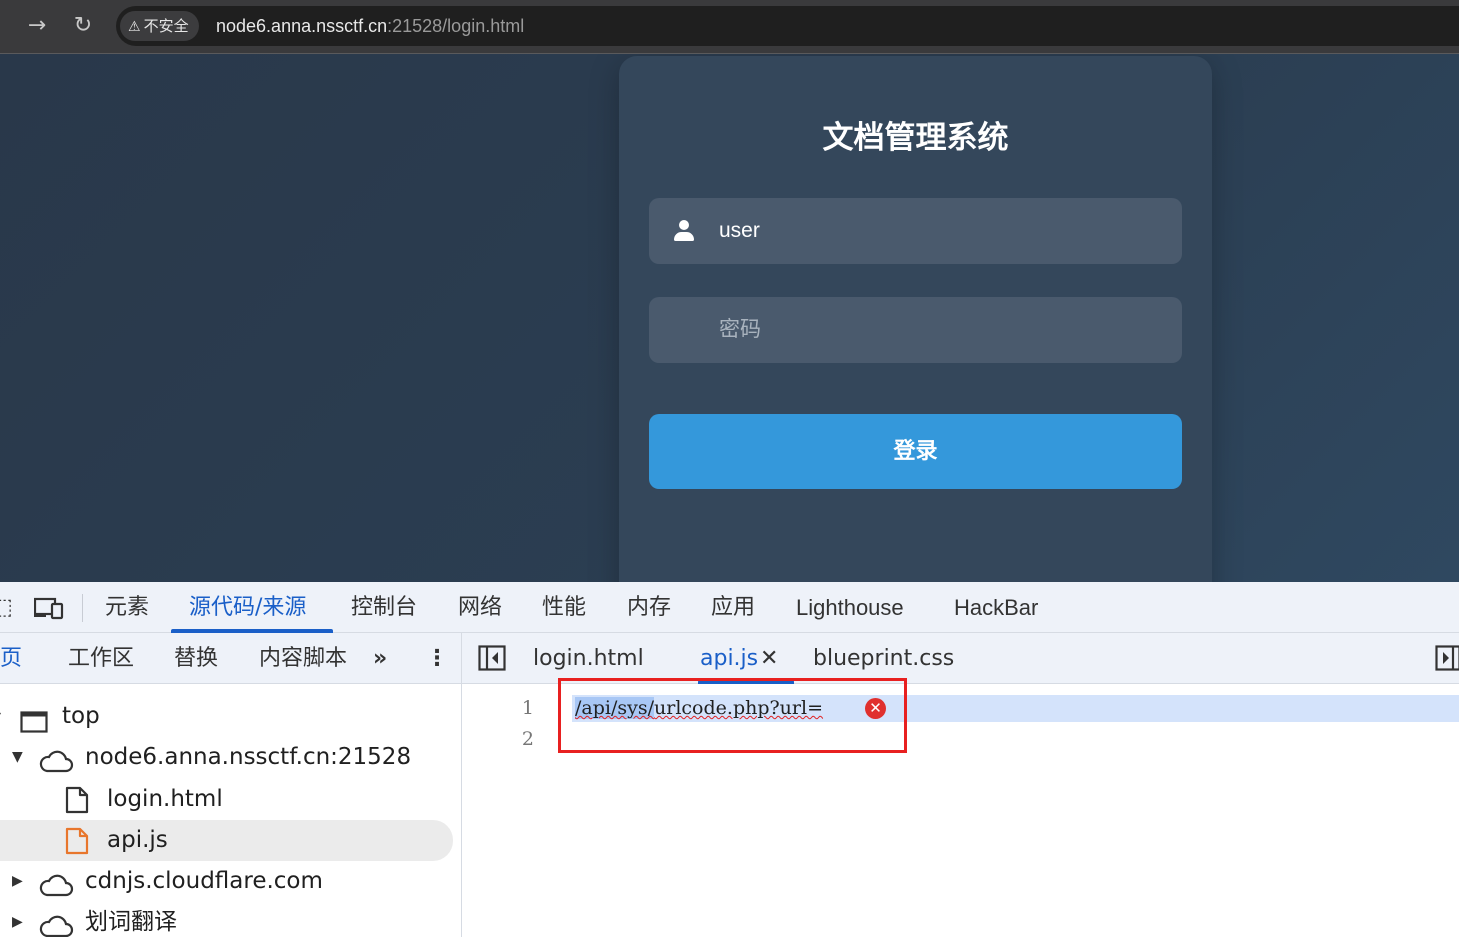 The width and height of the screenshot is (1459, 937). I want to click on kebab-menu-icon: ⋮, so click(437, 658).